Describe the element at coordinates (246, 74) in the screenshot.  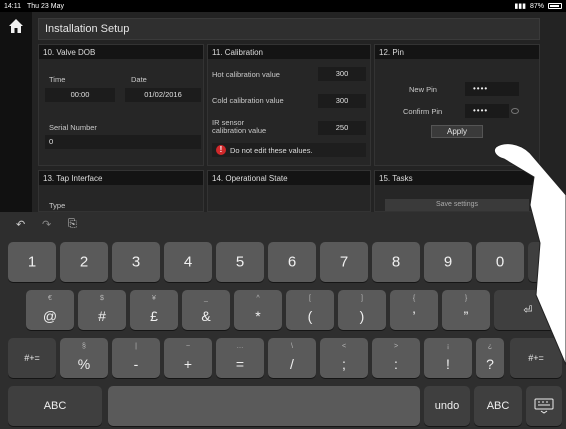
I see `hot-calibration-label: Hot calibration value` at that location.